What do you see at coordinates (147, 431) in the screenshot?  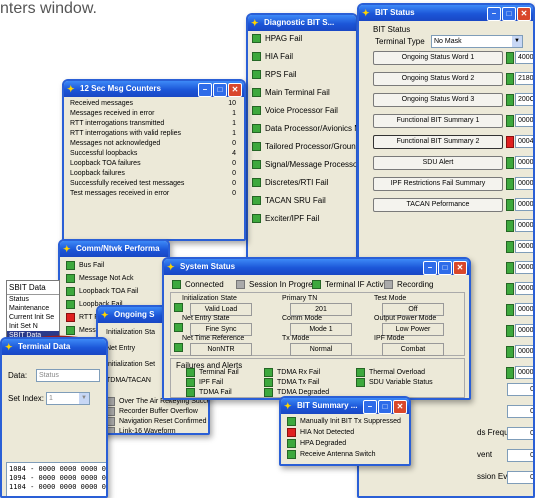 I see `ongoing-item-label: Link-16 Waveform` at bounding box center [147, 431].